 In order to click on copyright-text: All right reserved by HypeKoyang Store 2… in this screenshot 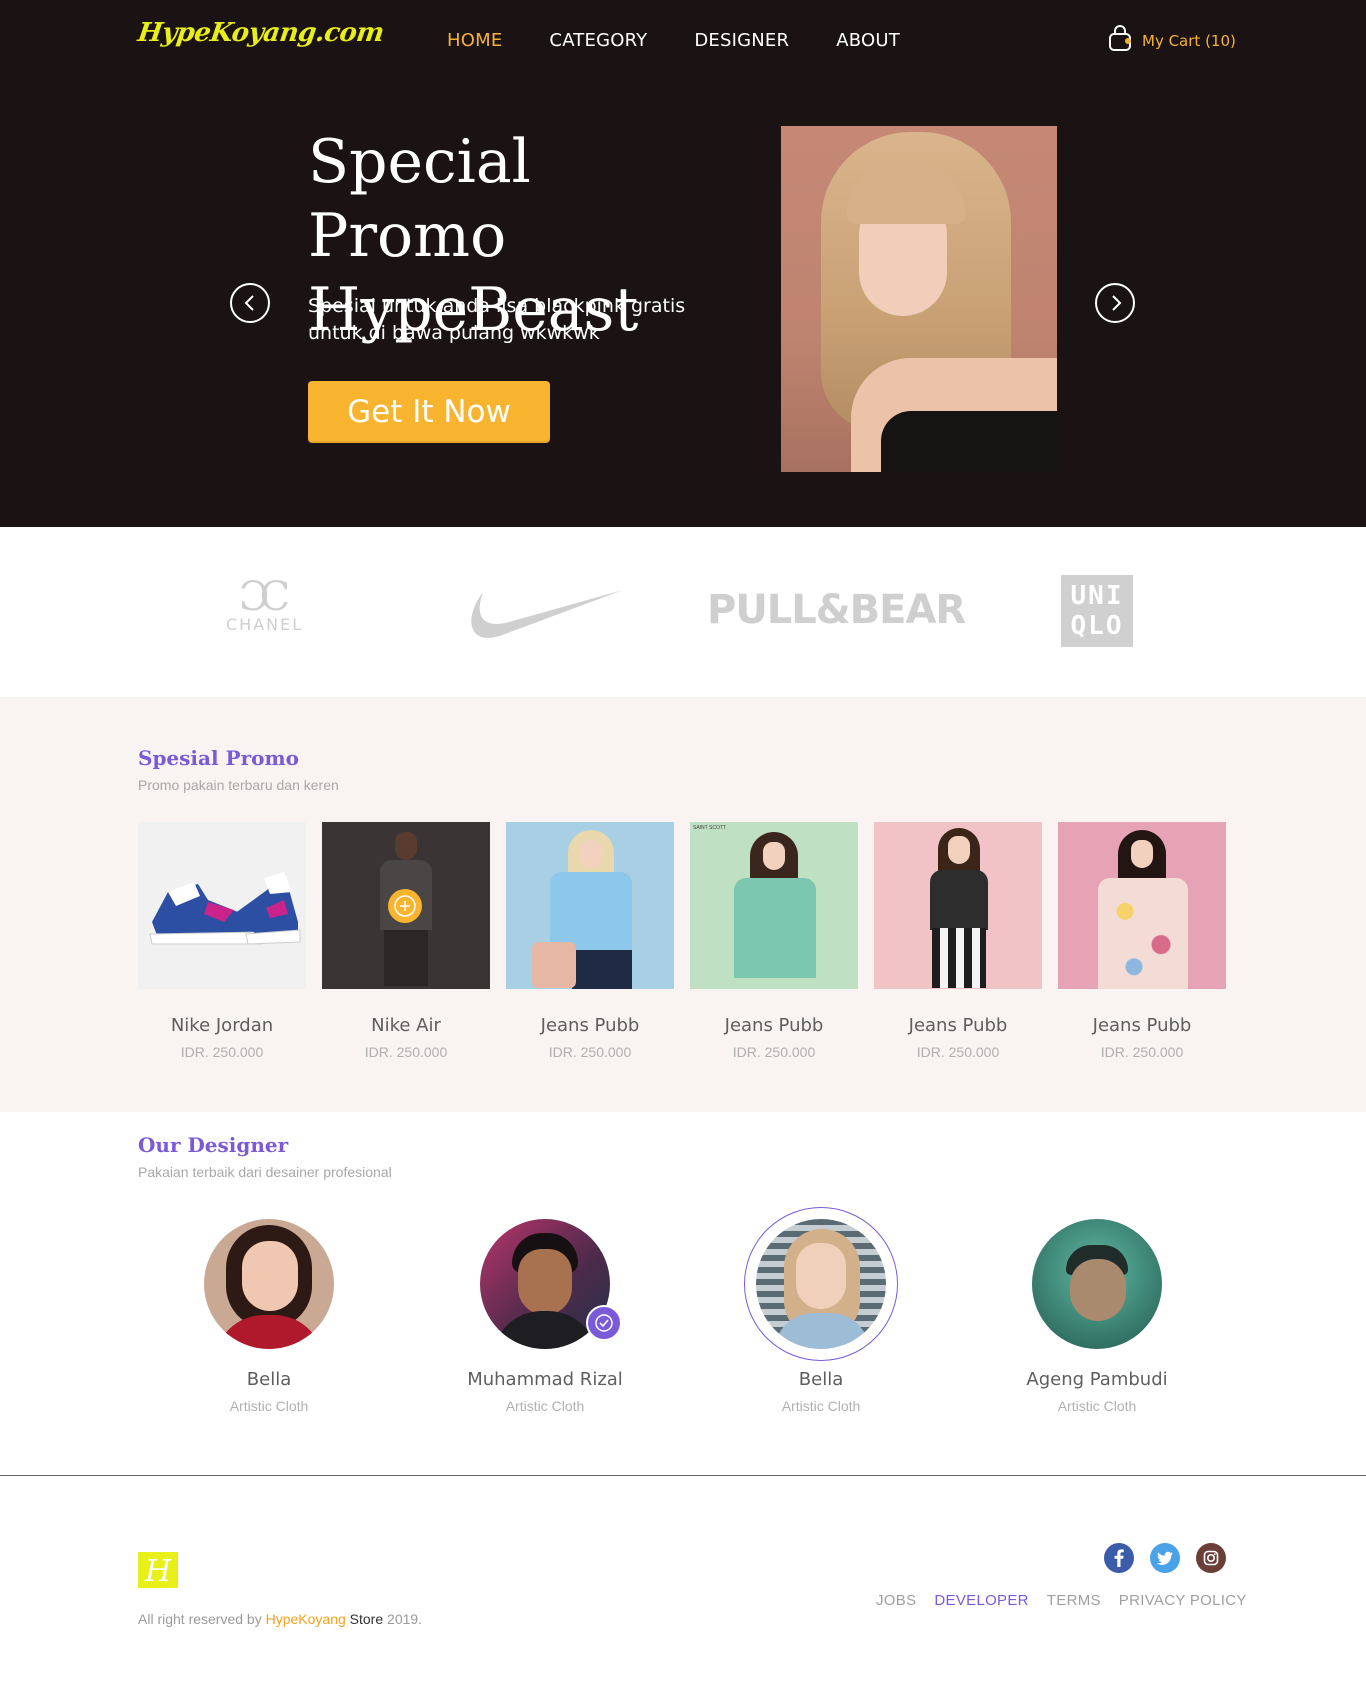, I will do `click(280, 1619)`.